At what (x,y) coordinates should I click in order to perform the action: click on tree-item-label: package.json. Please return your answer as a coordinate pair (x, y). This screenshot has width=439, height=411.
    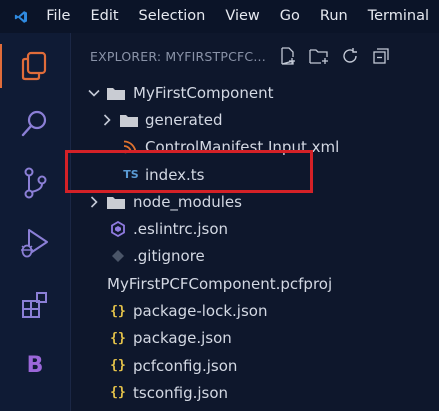
    Looking at the image, I should click on (182, 338).